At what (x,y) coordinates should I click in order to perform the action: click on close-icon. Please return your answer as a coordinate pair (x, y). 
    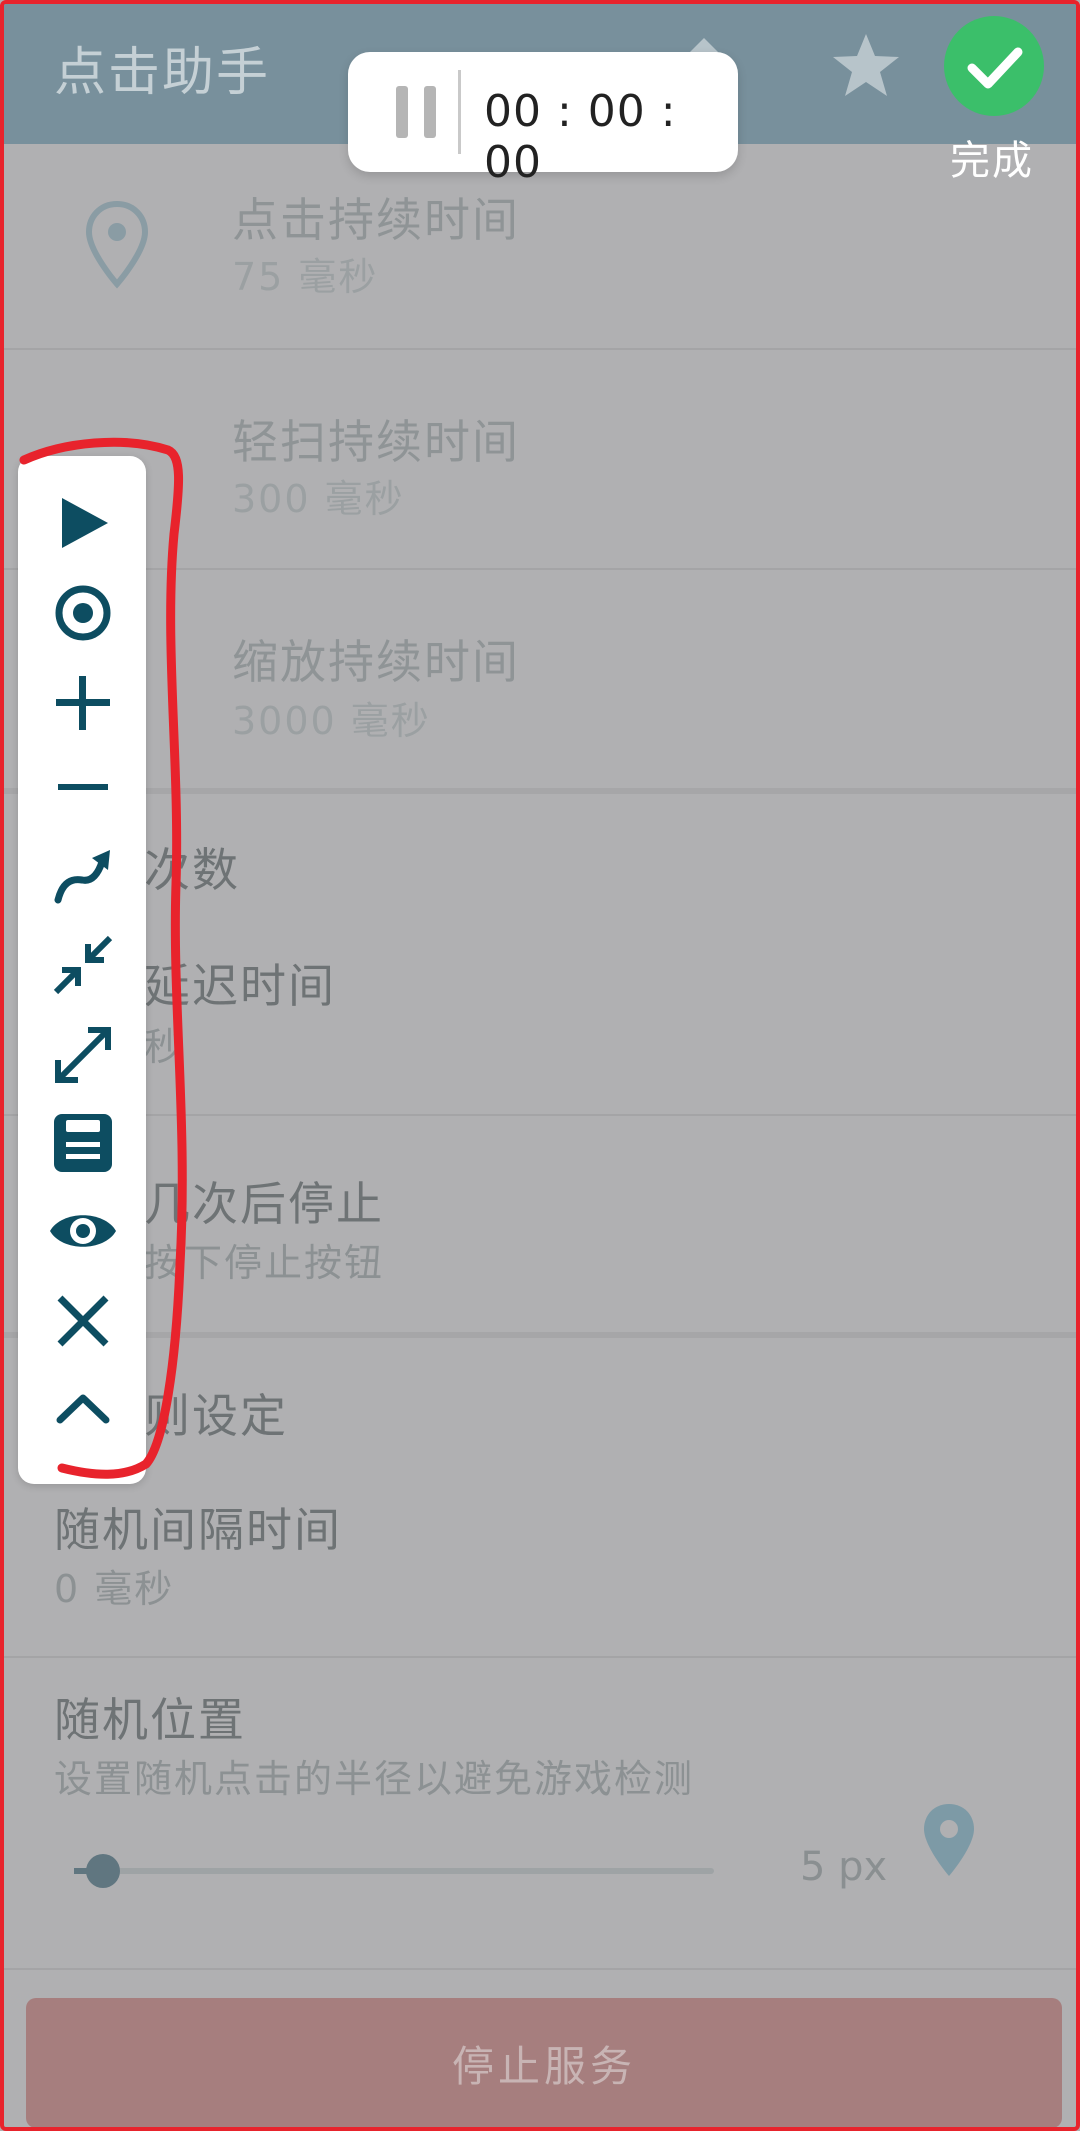
    Looking at the image, I should click on (83, 1321).